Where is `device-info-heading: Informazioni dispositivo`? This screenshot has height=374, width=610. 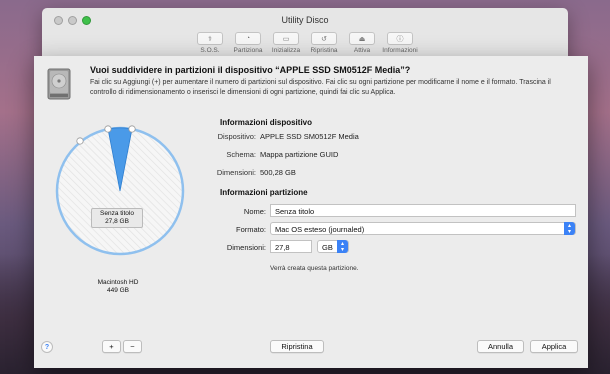 device-info-heading: Informazioni dispositivo is located at coordinates (266, 122).